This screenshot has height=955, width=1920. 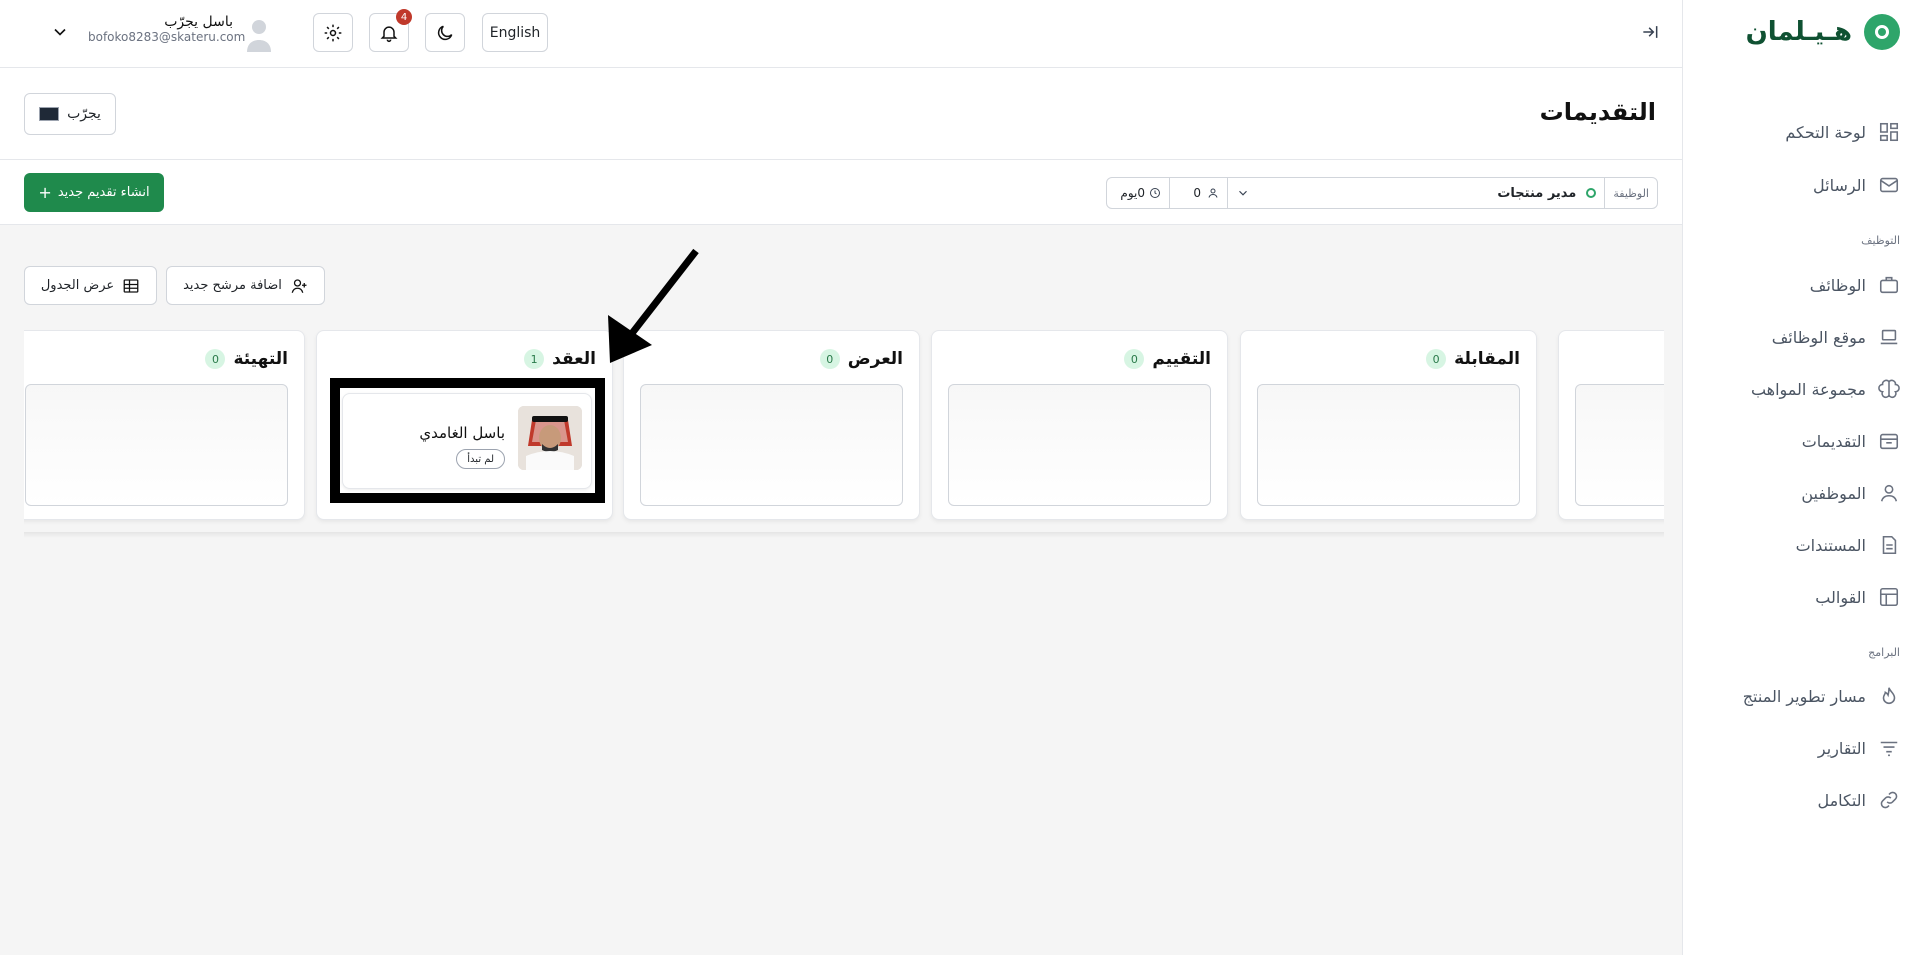 What do you see at coordinates (1487, 359) in the screenshot?
I see `column-title: المقابلة` at bounding box center [1487, 359].